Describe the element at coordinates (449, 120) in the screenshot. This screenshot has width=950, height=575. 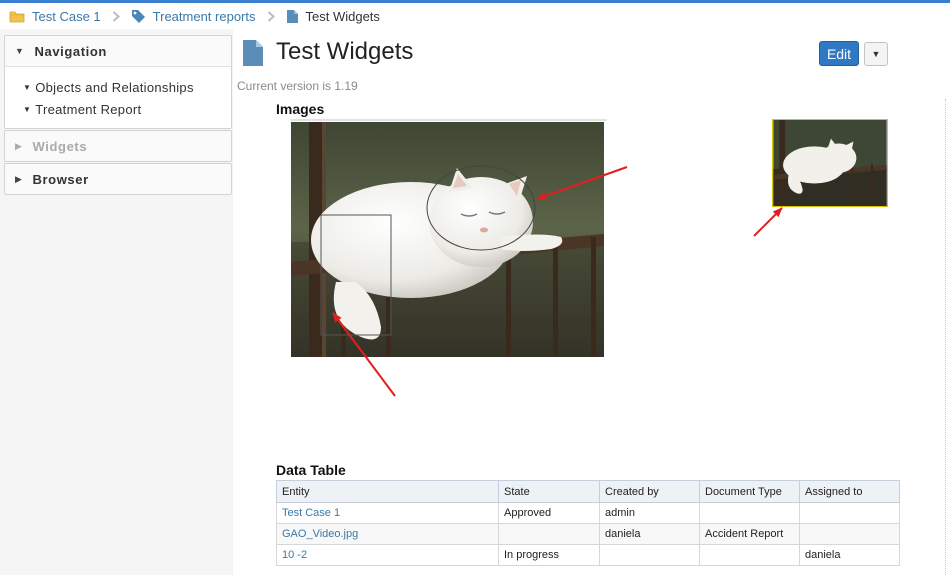
I see `image-top-border` at that location.